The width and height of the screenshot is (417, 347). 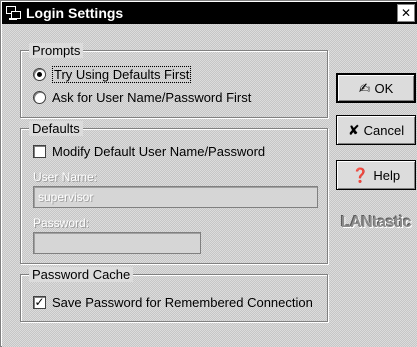 What do you see at coordinates (39, 97) in the screenshot?
I see `radio-button` at bounding box center [39, 97].